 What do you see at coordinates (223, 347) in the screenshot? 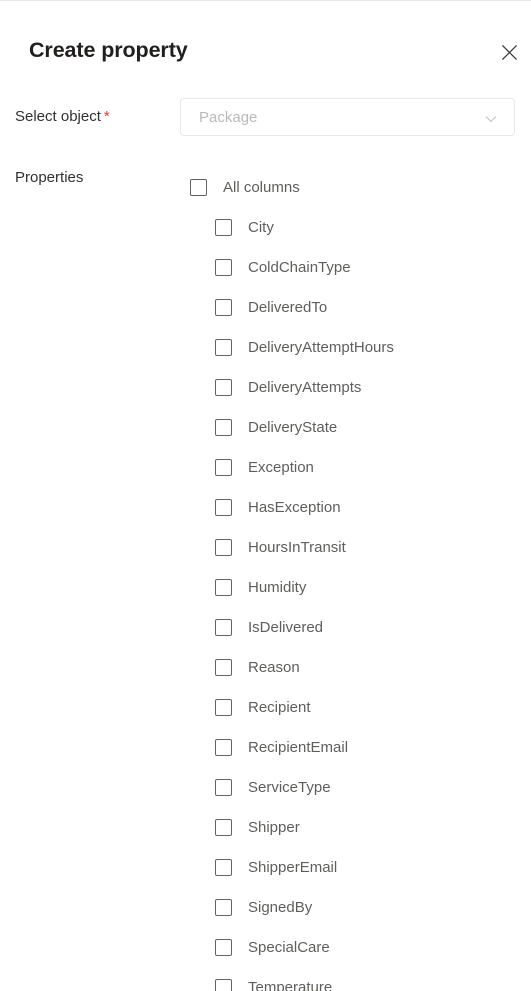
I see `checkbox-deliveryattempthours` at bounding box center [223, 347].